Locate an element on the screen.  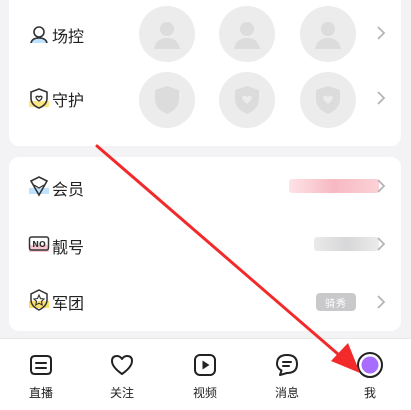
live-icon is located at coordinates (41, 365).